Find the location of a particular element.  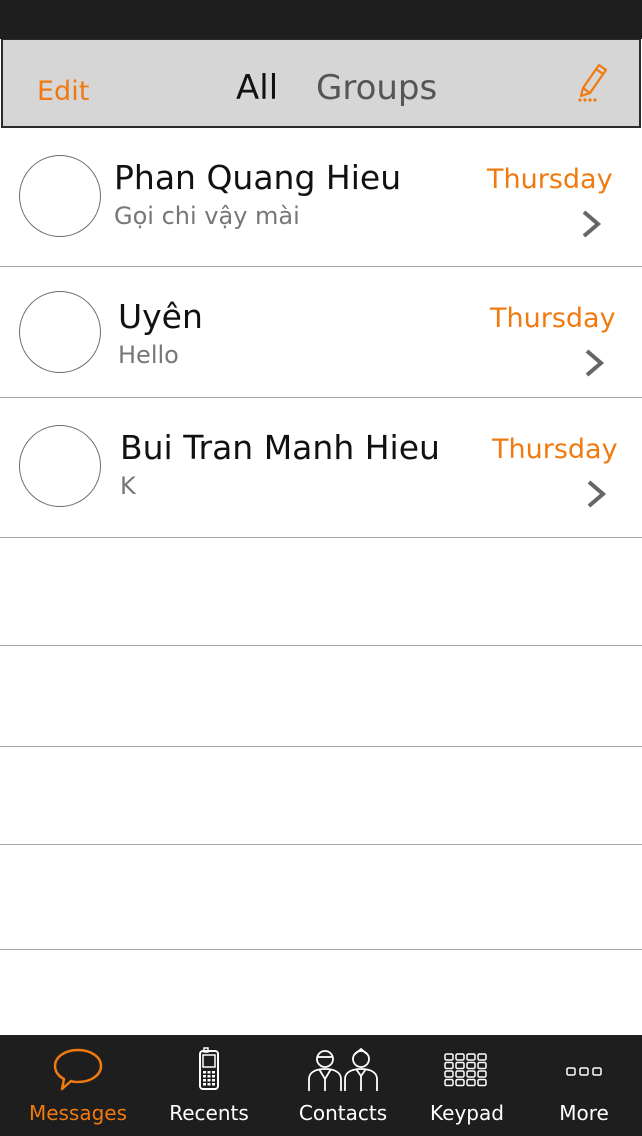

tab-more: More is located at coordinates (584, 1085).